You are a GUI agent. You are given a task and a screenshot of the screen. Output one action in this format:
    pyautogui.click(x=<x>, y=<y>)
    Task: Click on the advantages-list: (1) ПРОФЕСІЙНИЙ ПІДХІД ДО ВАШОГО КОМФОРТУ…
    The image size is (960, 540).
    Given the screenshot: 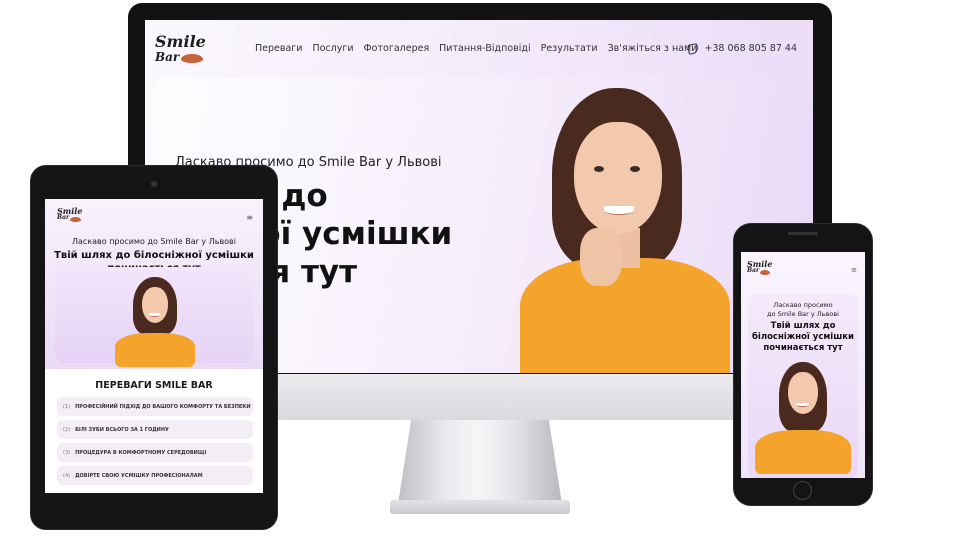 What is the action you would take?
    pyautogui.click(x=155, y=443)
    